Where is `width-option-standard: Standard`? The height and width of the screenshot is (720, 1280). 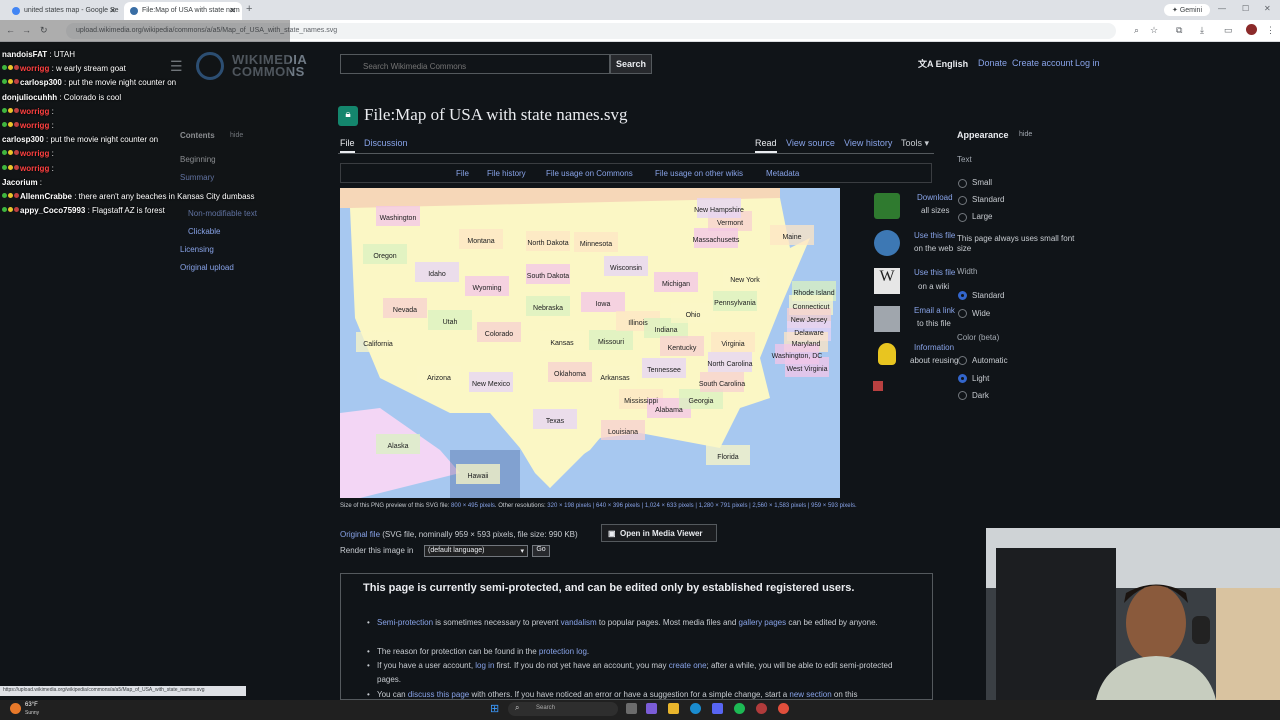
width-option-standard: Standard is located at coordinates (988, 295).